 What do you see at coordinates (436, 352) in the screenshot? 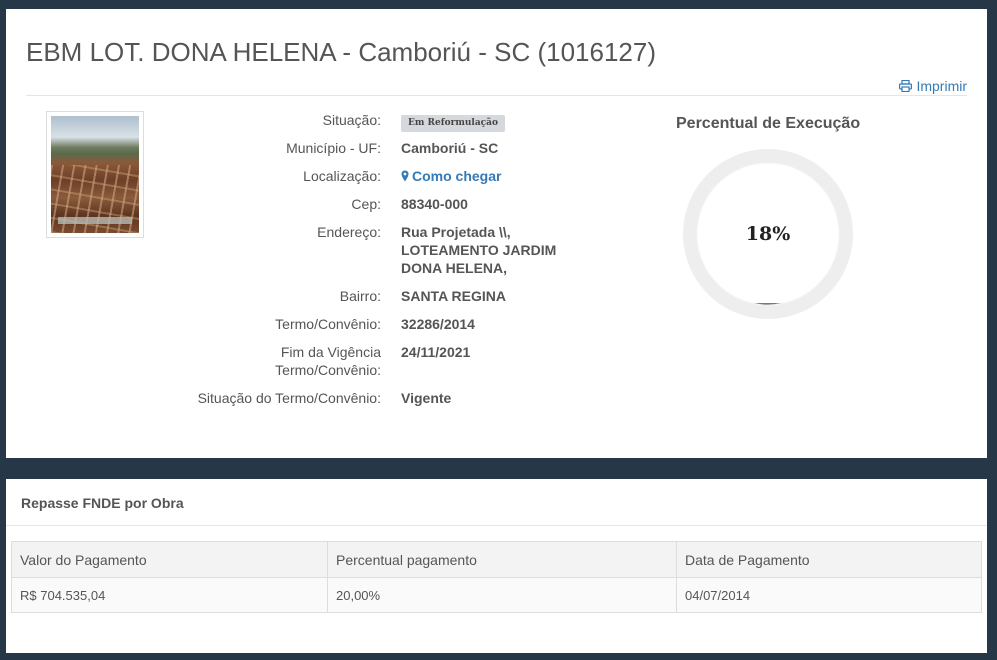
I see `detail-value: 24/11/2021` at bounding box center [436, 352].